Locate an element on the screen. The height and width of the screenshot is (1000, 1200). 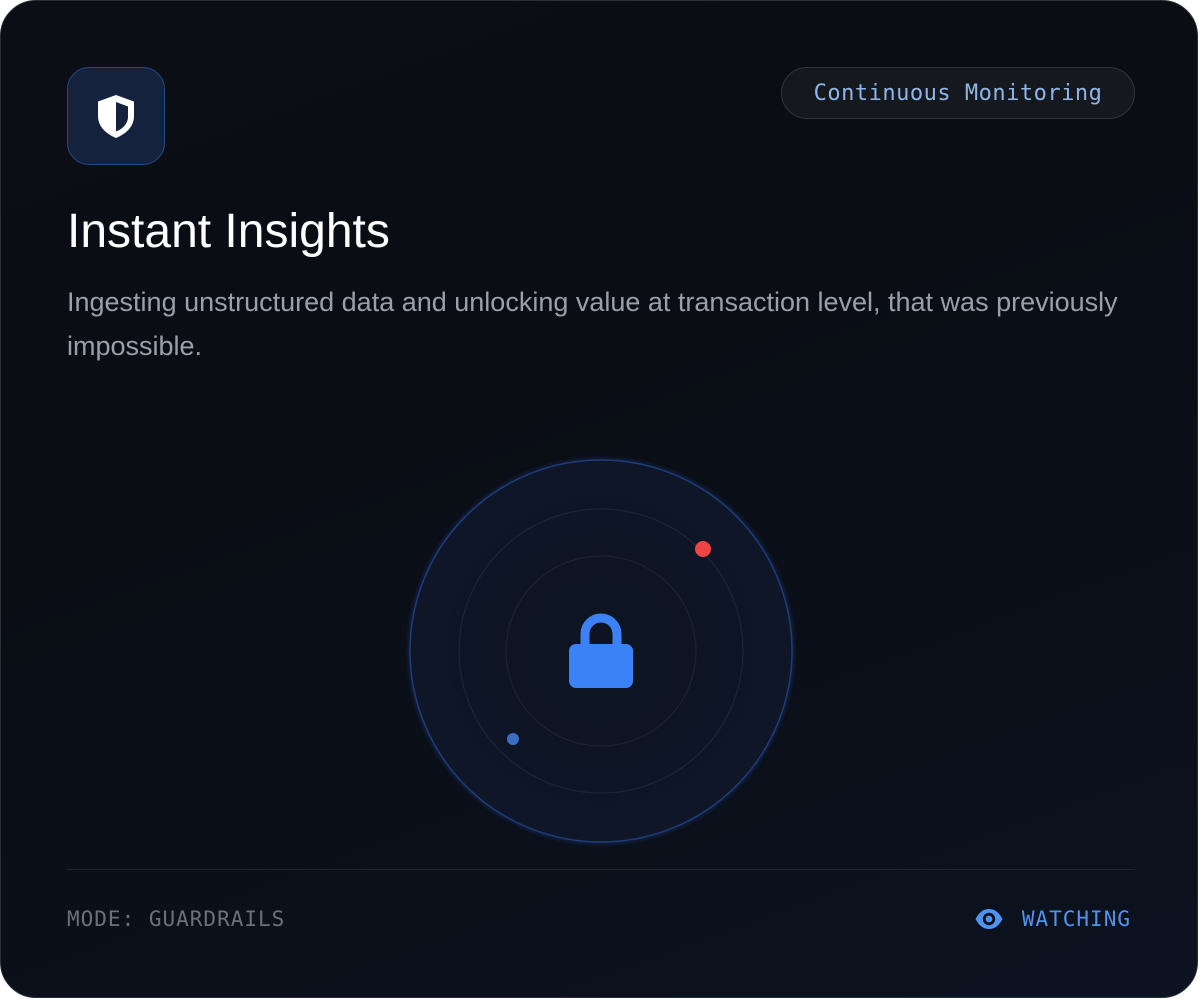
radar-blip-blue is located at coordinates (513, 739).